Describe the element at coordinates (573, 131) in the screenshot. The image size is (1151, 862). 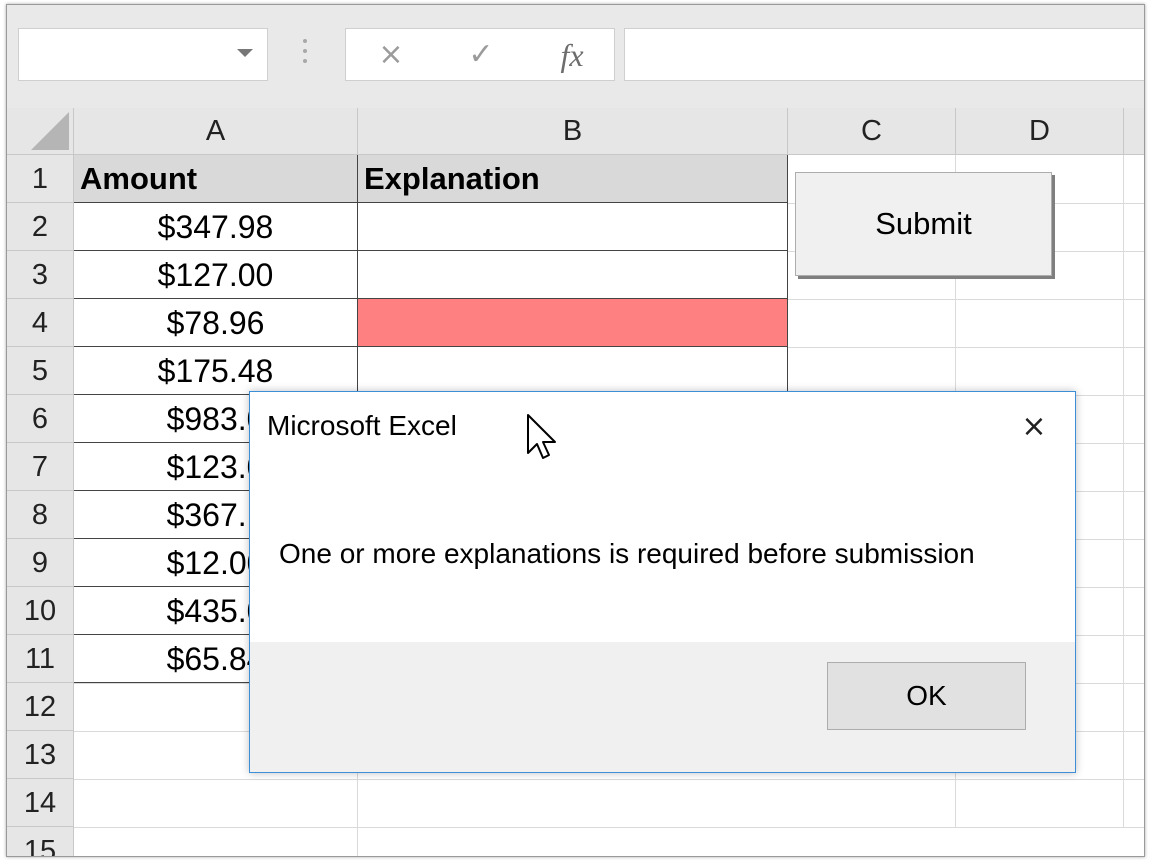
I see `column-header-b: B` at that location.